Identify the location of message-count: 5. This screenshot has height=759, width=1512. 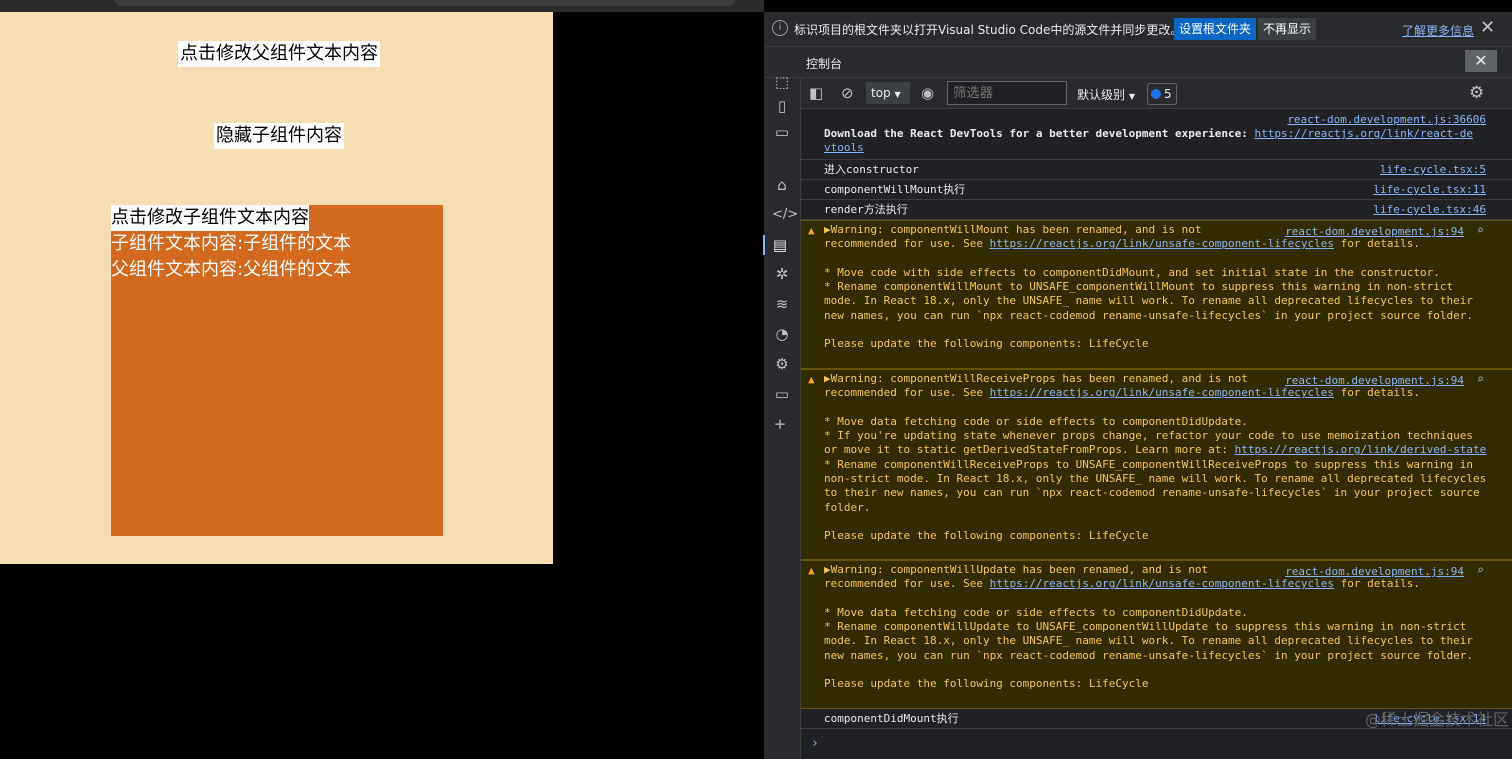
(1168, 94).